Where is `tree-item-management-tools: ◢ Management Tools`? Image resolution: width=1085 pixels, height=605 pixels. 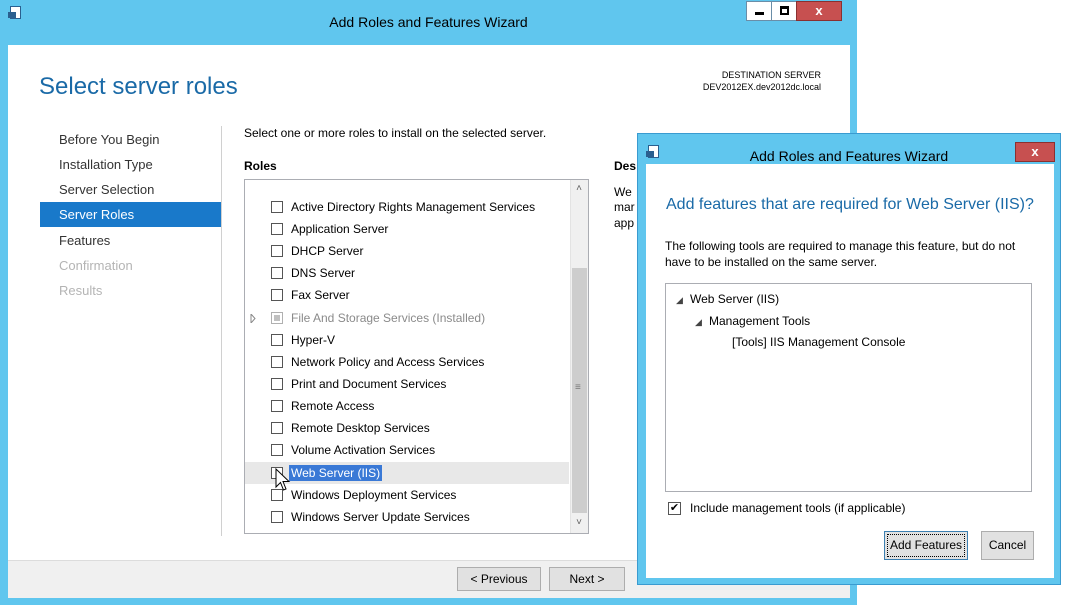
tree-item-management-tools: ◢ Management Tools is located at coordinates (752, 321).